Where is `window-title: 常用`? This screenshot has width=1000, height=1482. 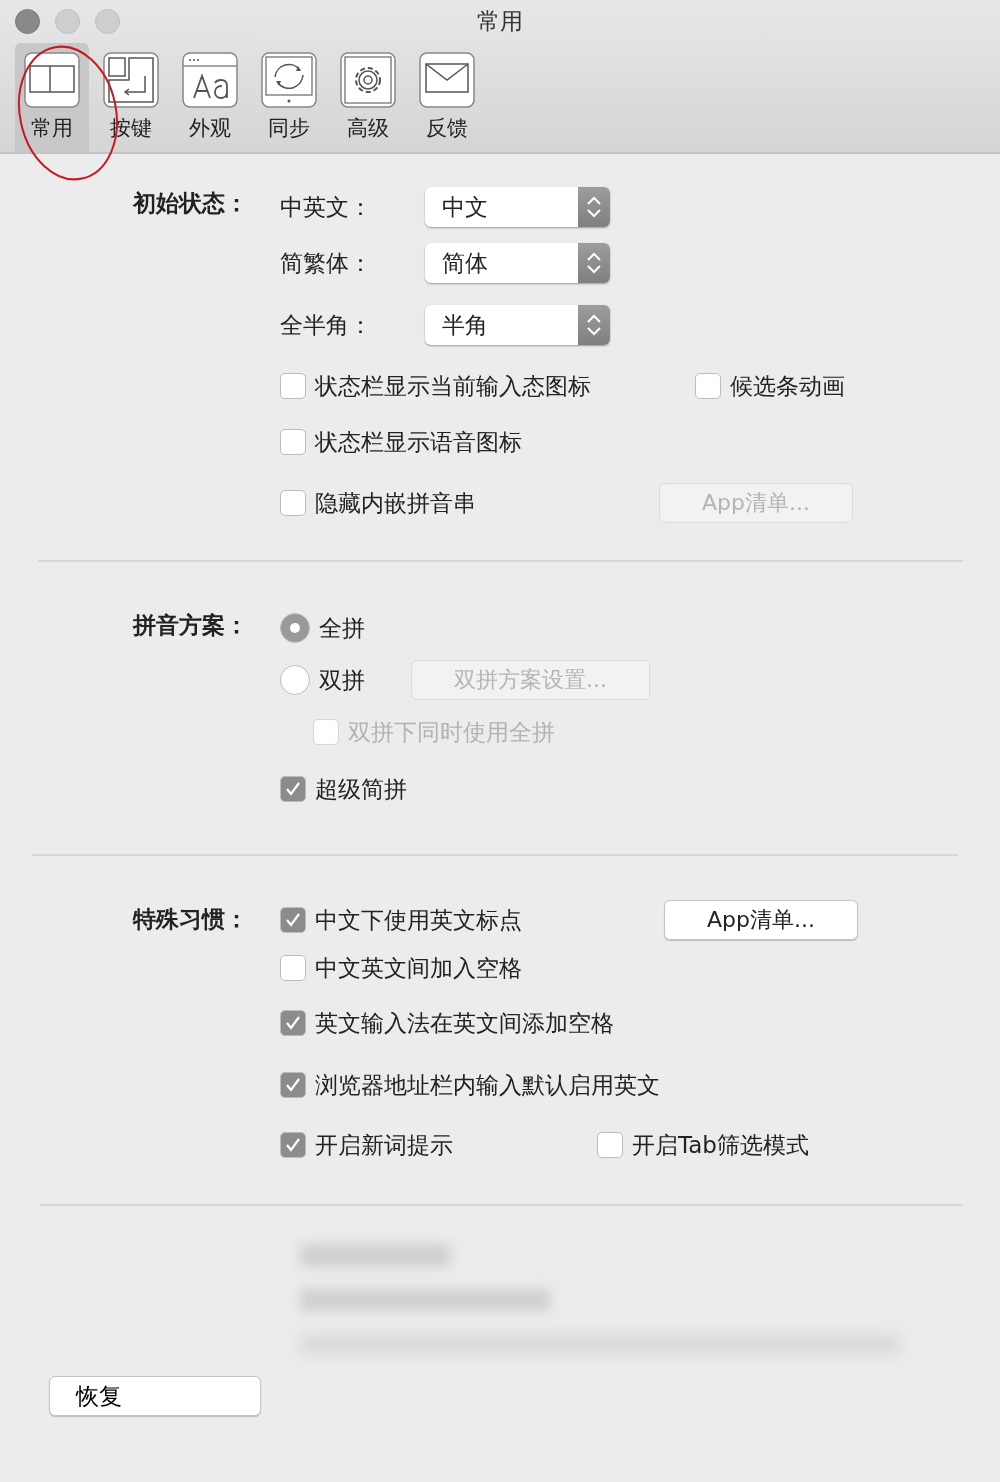 window-title: 常用 is located at coordinates (500, 21).